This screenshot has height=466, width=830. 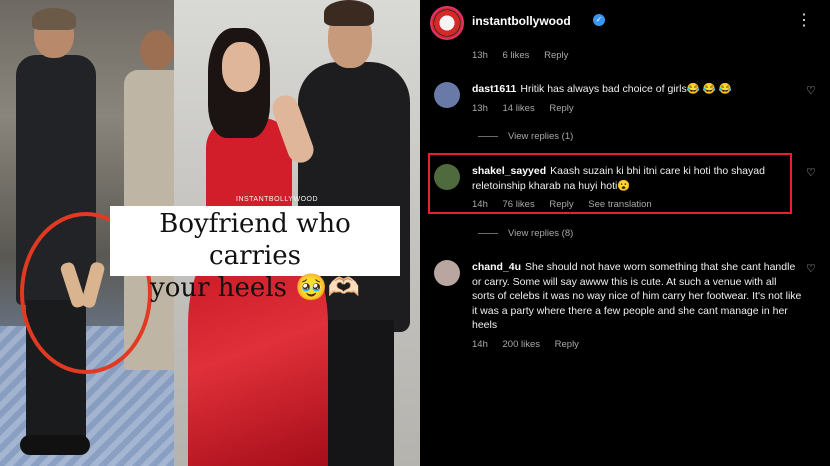 I want to click on account-name: instantbollywood, so click(x=521, y=21).